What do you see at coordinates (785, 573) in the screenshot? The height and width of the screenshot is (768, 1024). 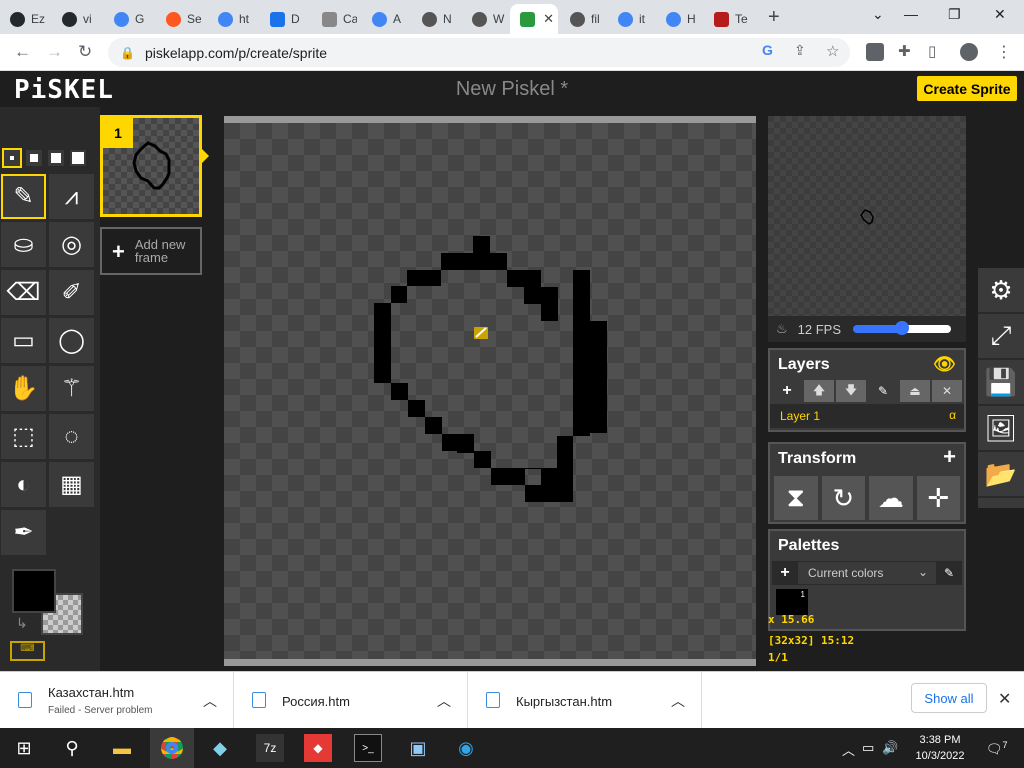 I see `add-palette-button: +` at bounding box center [785, 573].